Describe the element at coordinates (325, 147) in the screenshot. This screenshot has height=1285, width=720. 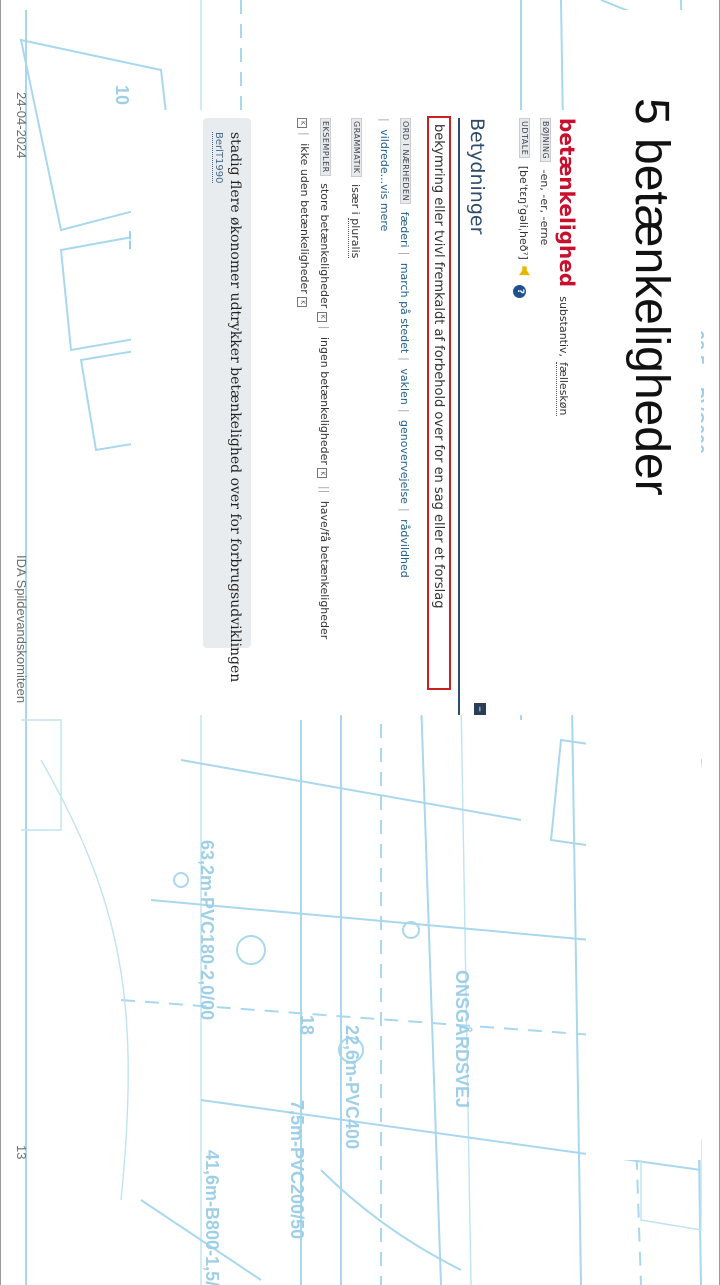
I see `examples-tag: EKSEMPLER` at that location.